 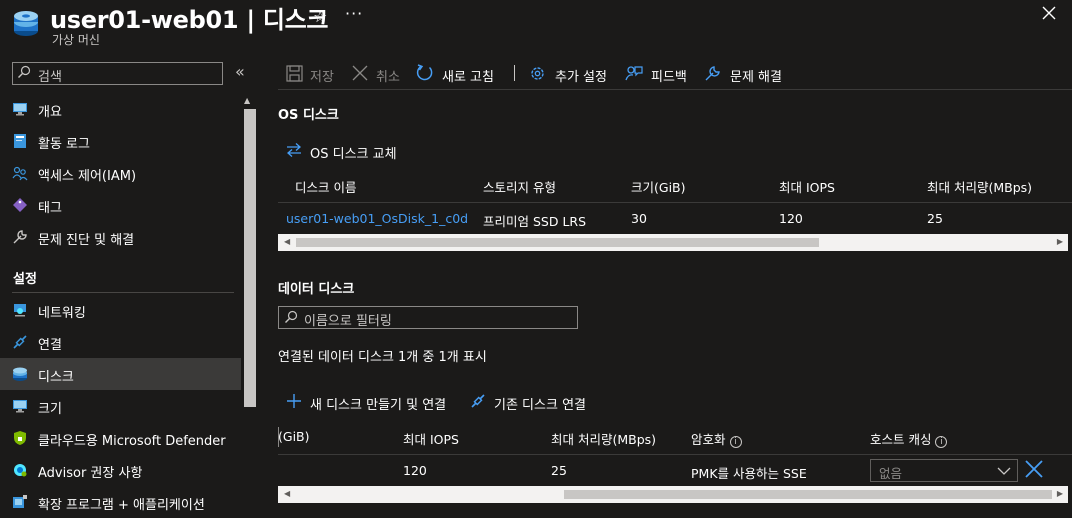 What do you see at coordinates (20, 310) in the screenshot?
I see `network-icon` at bounding box center [20, 310].